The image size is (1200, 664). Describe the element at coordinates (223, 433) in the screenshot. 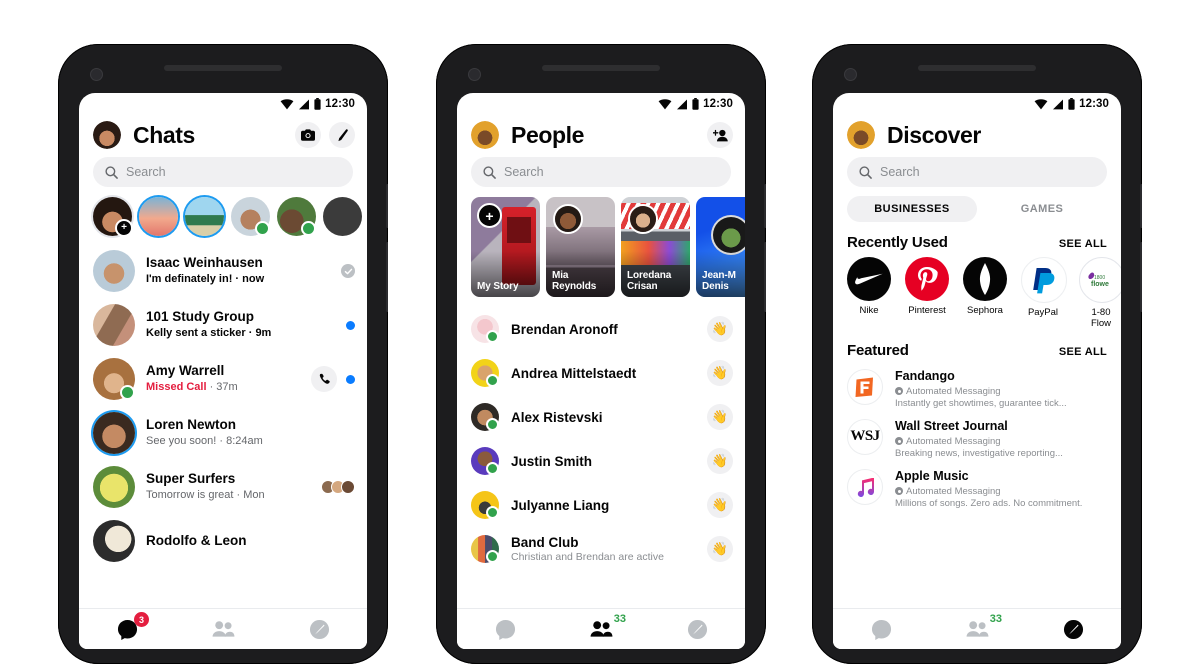

I see `table-row: Loren Newton See you soon! · 8:24am` at that location.